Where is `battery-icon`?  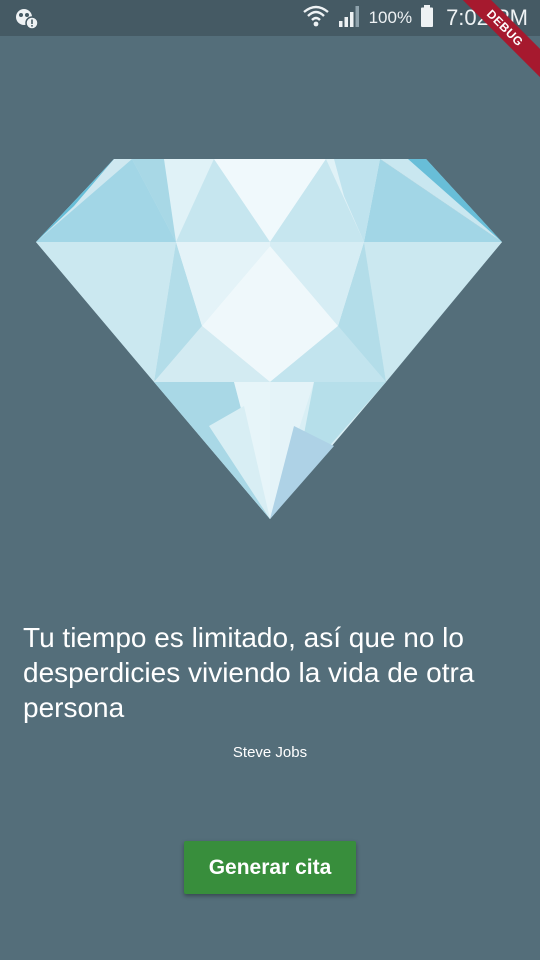
battery-icon is located at coordinates (427, 18).